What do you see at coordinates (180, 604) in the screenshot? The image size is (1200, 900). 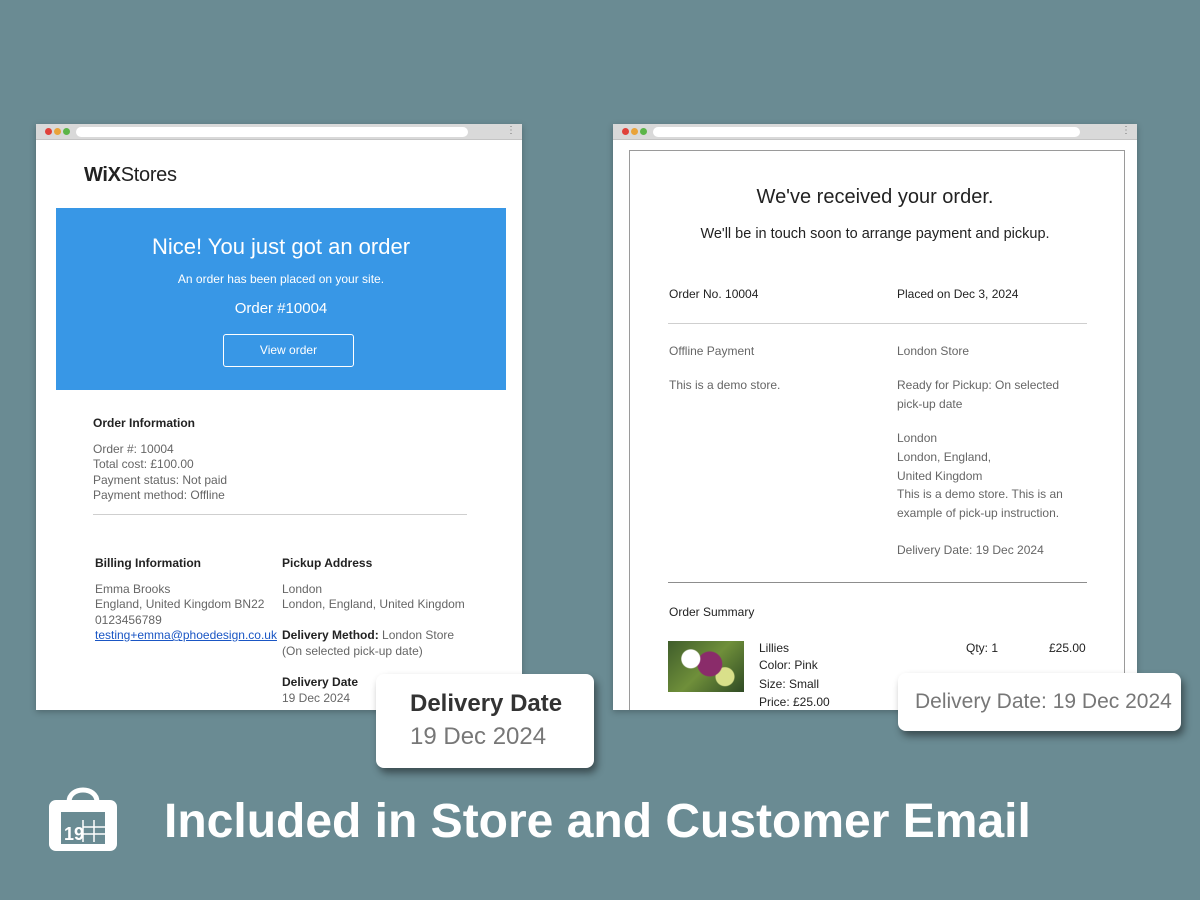 I see `billing-address: England, United Kingdom BN22` at bounding box center [180, 604].